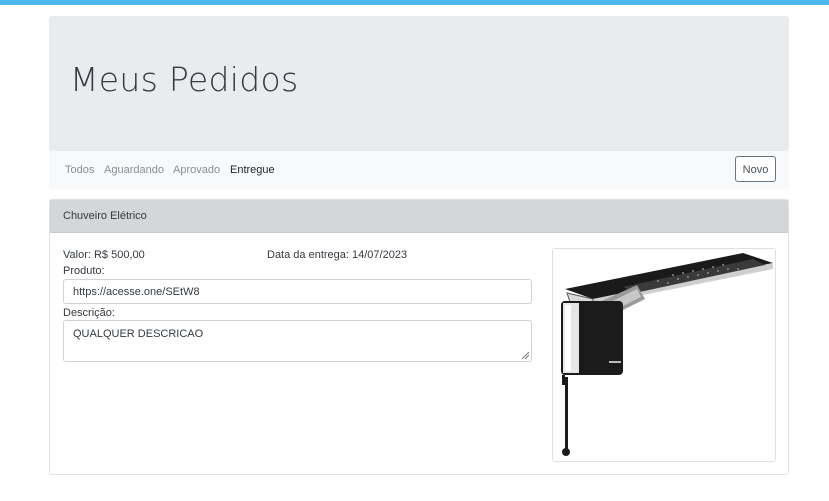 The image size is (829, 501). What do you see at coordinates (297, 341) in the screenshot?
I see `description-textarea: QUALQUER DESCRICAO` at bounding box center [297, 341].